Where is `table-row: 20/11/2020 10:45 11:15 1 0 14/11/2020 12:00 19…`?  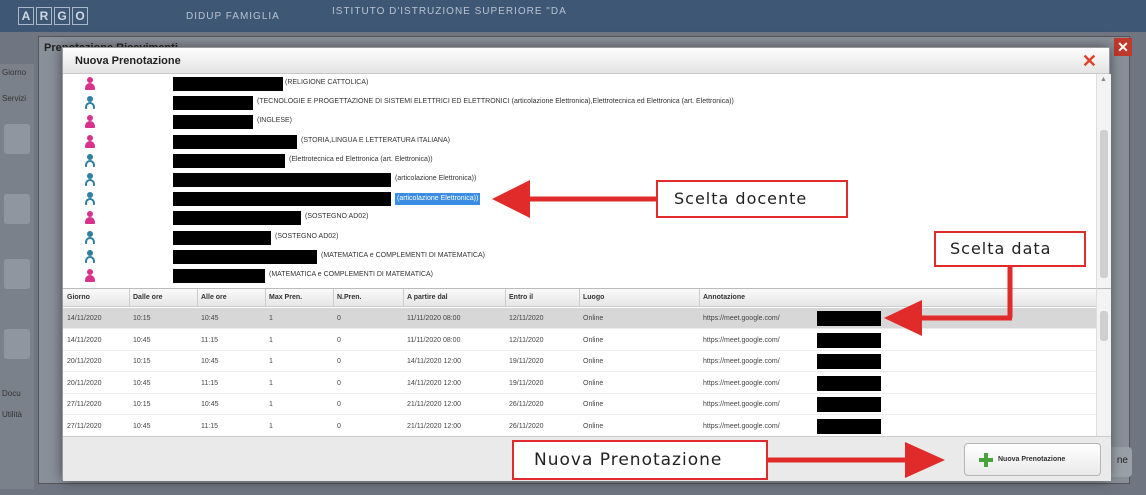 table-row: 20/11/2020 10:45 11:15 1 0 14/11/2020 12:00 19… is located at coordinates (579, 383).